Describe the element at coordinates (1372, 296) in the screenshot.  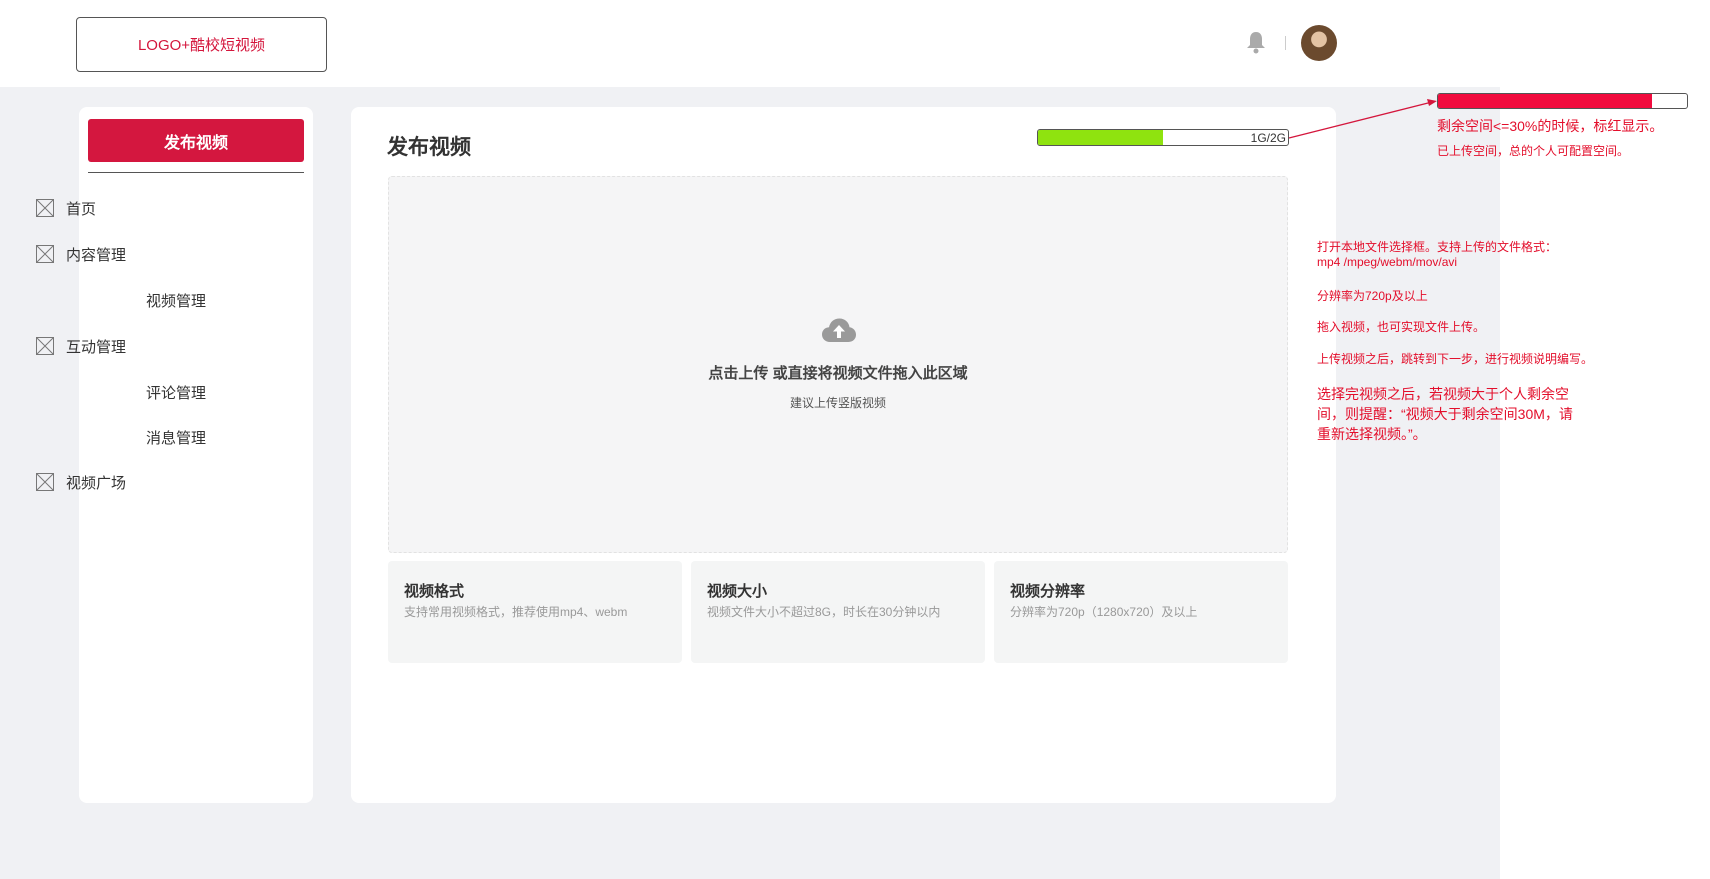
I see `annotation-upload-note-2: 分辨率为720p及以上` at that location.